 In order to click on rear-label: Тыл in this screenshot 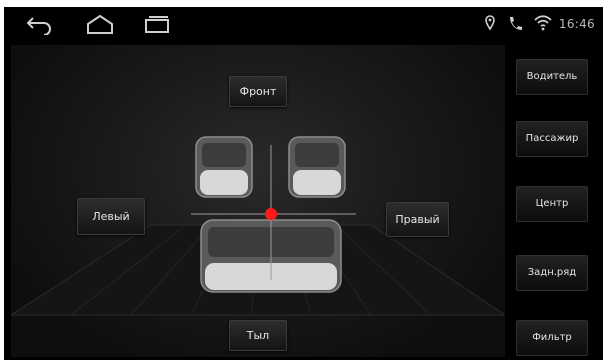, I will do `click(258, 335)`.